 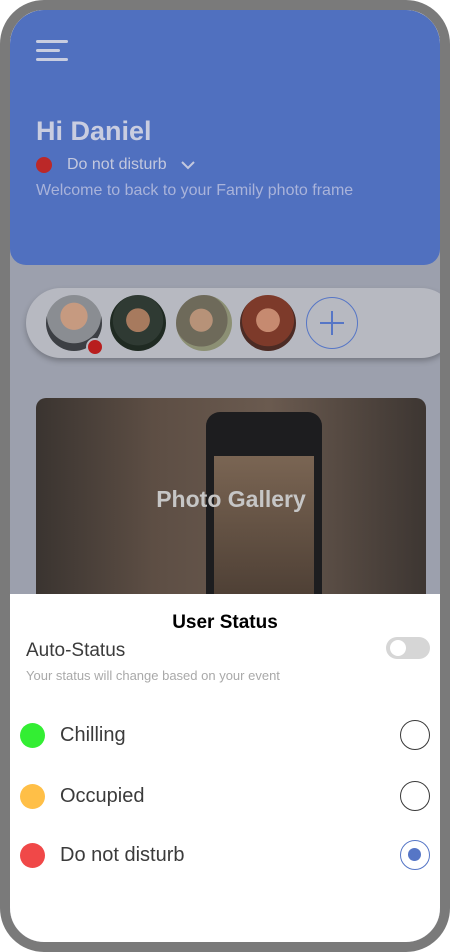 I want to click on auto-status-label: Auto-Status, so click(x=76, y=650).